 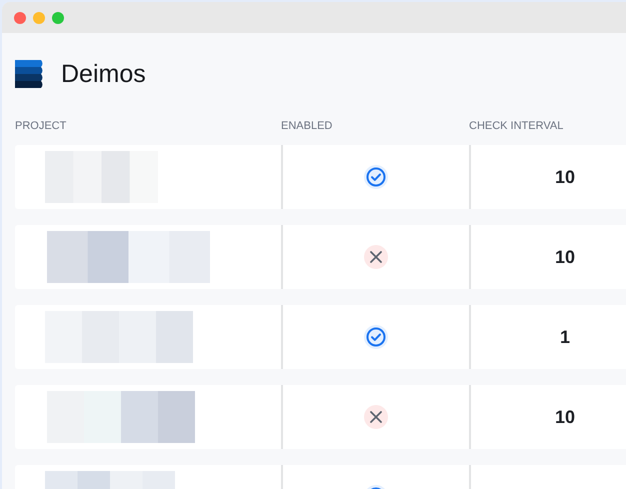 I want to click on column-header: CHECK INTERVAL, so click(x=516, y=126).